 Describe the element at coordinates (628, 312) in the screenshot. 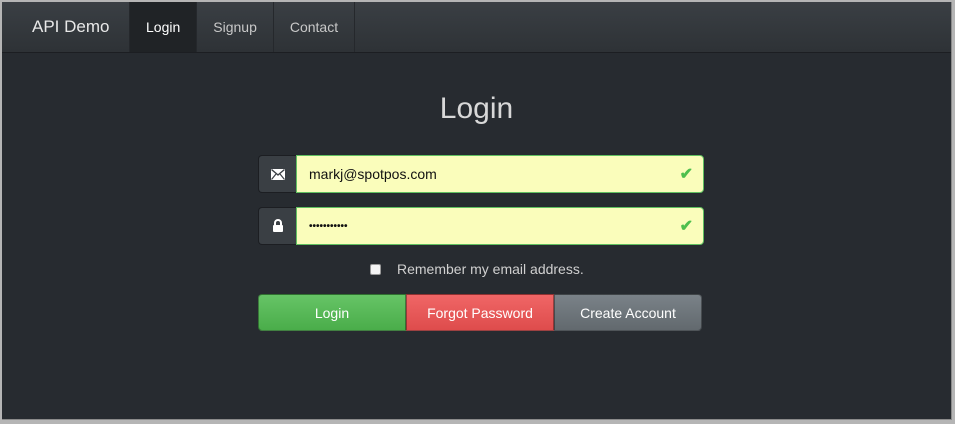

I see `create-account-button: Create Account` at that location.